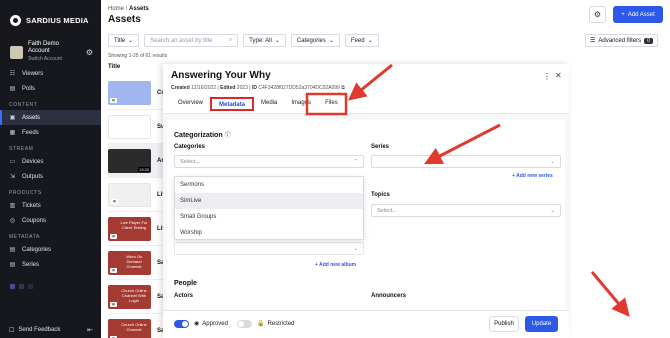 This screenshot has height=338, width=670. Describe the element at coordinates (12, 221) in the screenshot. I see `coupon-icon: ◎` at that location.